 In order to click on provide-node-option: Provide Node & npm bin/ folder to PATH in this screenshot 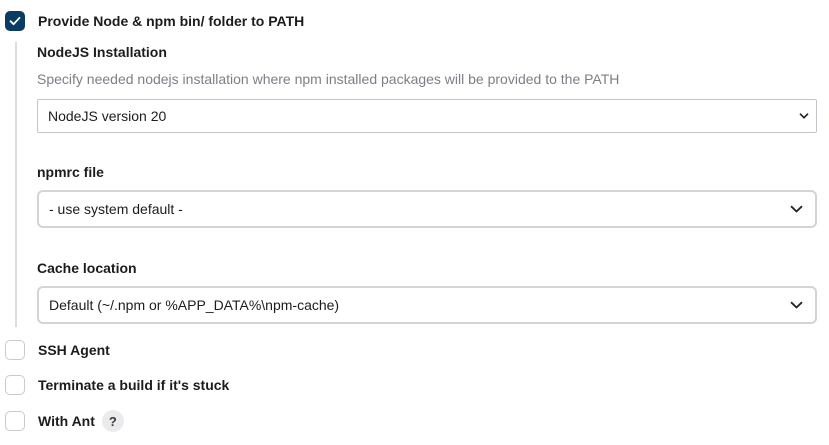, I will do `click(154, 21)`.